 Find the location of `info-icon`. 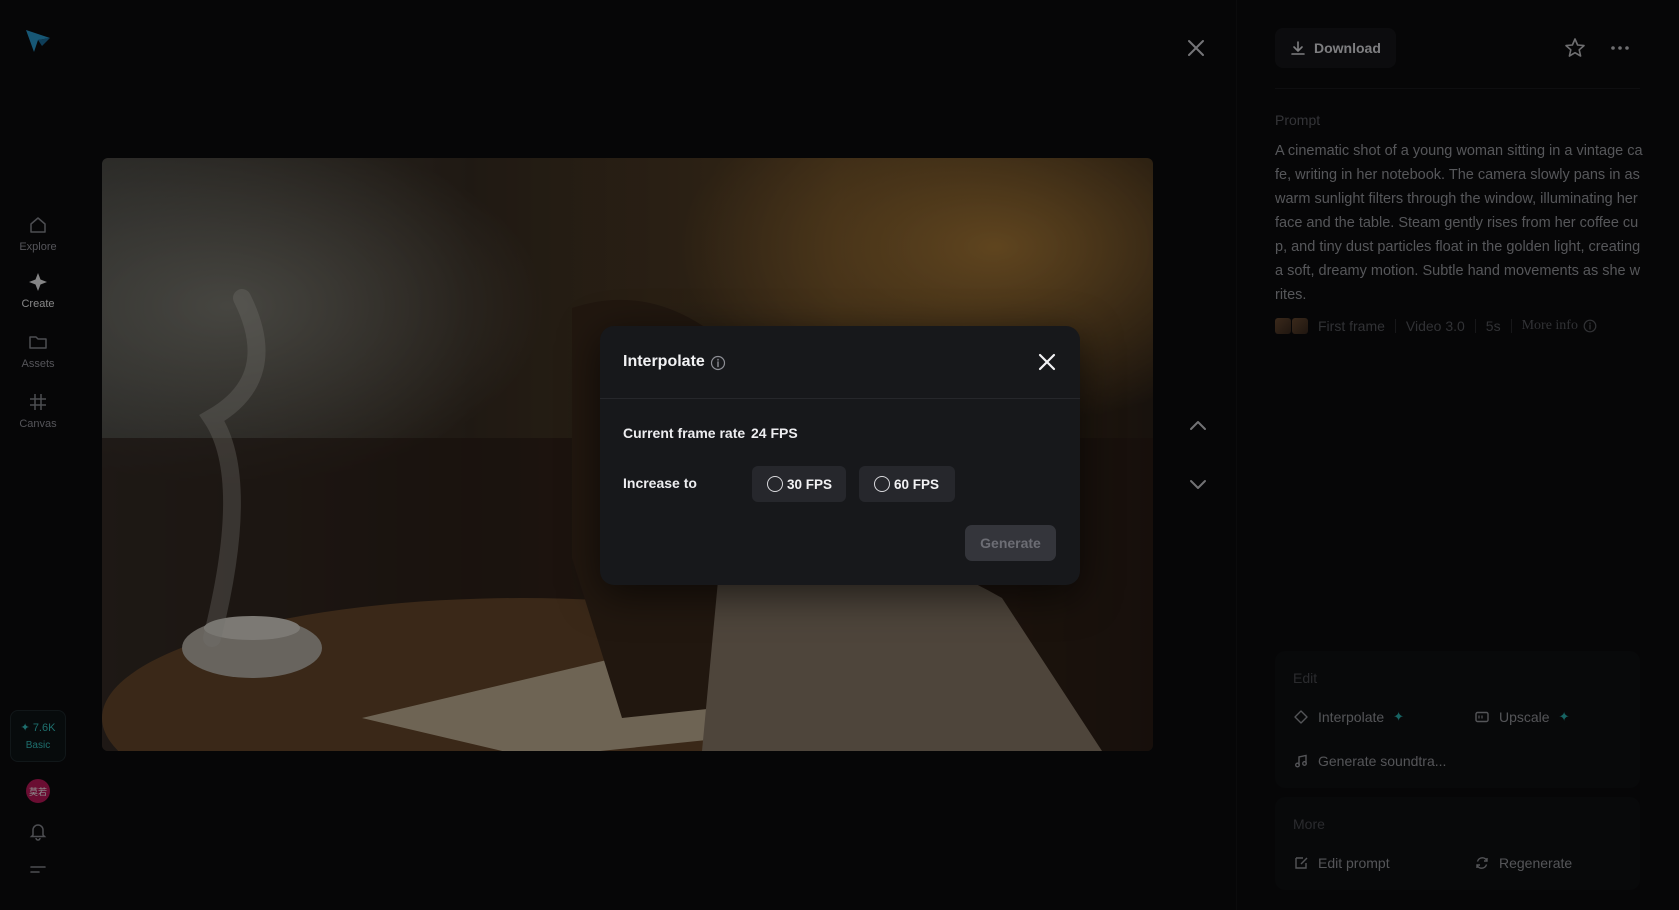

info-icon is located at coordinates (718, 363).